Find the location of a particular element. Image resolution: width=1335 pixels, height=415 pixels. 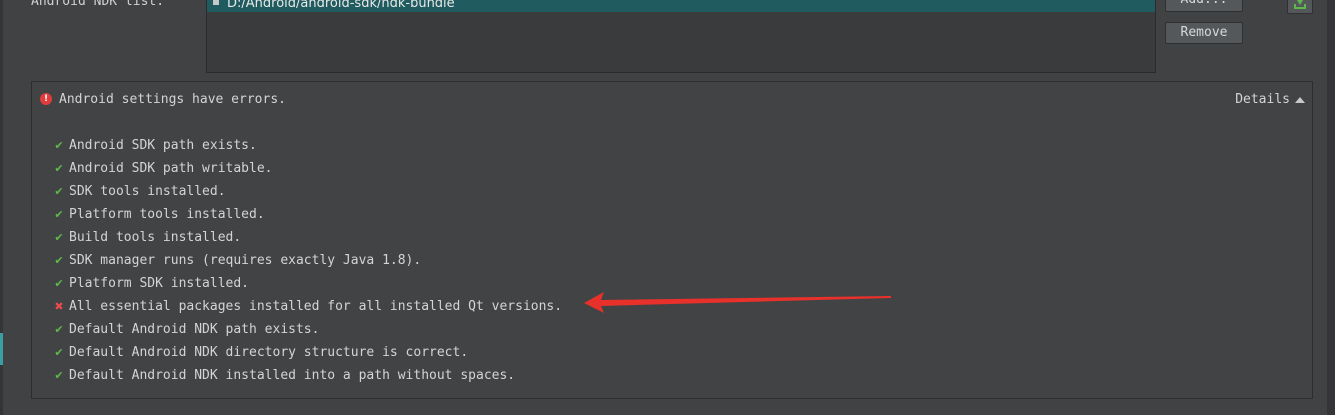

check-item-text: Platform tools installed. is located at coordinates (167, 214).